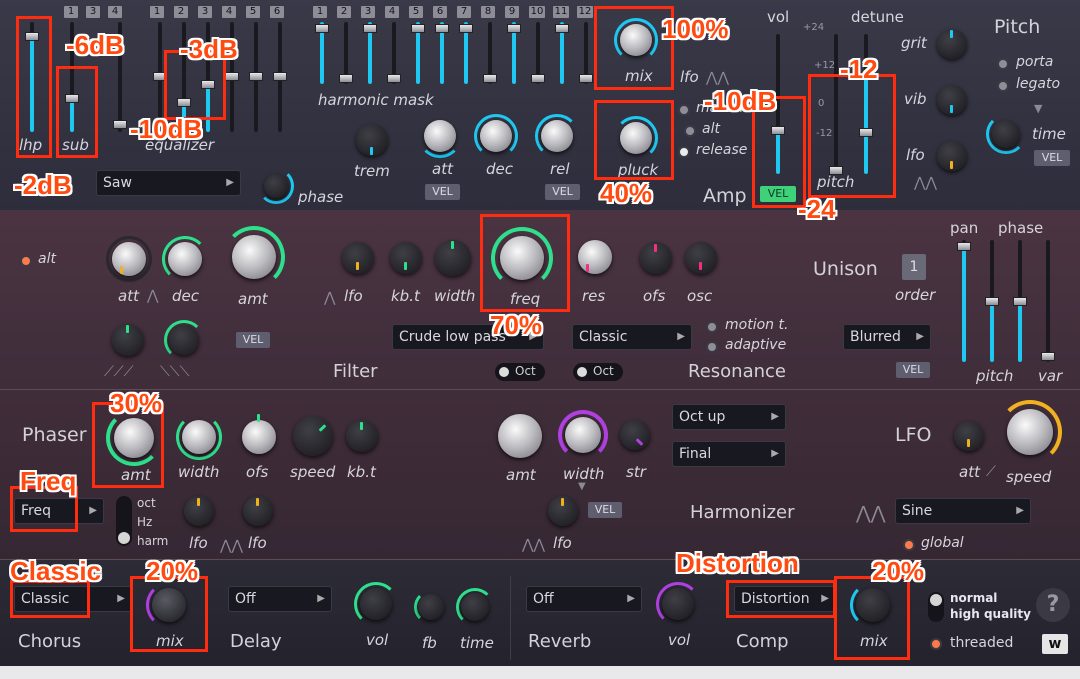 This screenshot has height=679, width=1080. What do you see at coordinates (442, 192) in the screenshot?
I see `att-vel-button: VEL` at bounding box center [442, 192].